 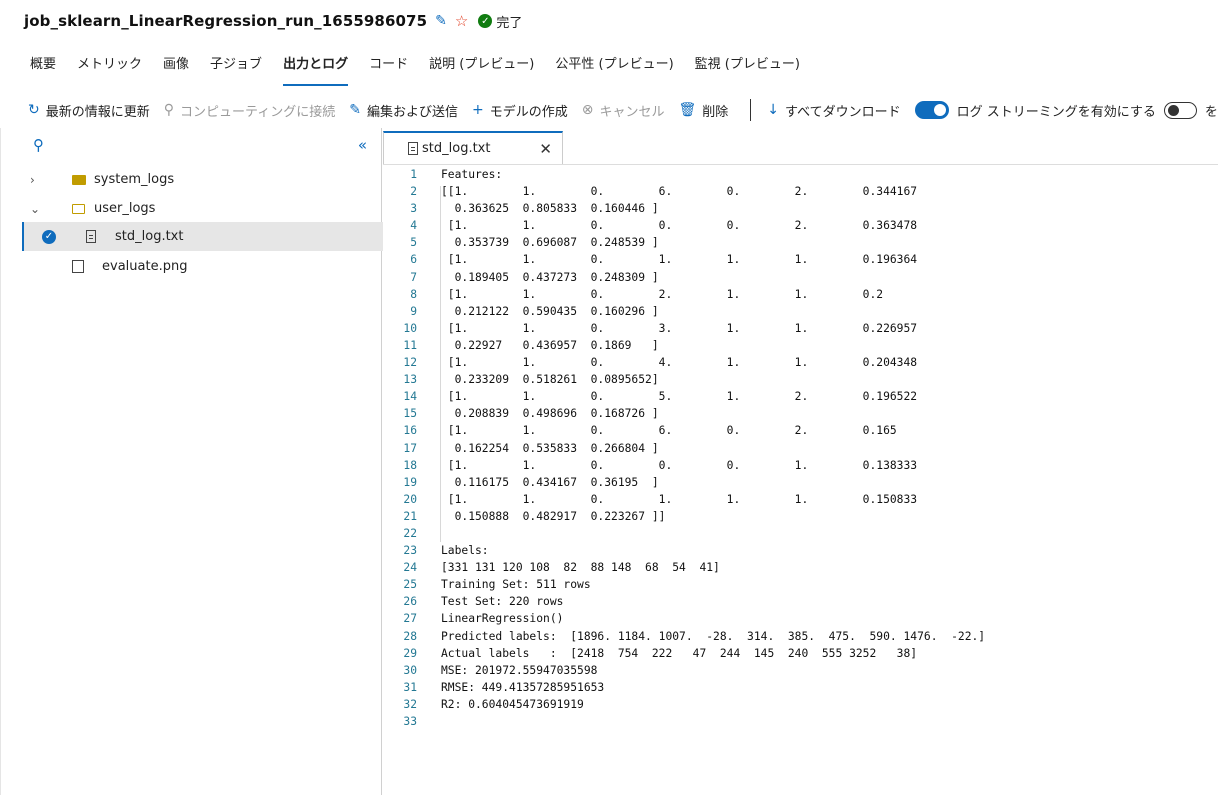 What do you see at coordinates (362, 145) in the screenshot?
I see `collapse-icon: «` at bounding box center [362, 145].